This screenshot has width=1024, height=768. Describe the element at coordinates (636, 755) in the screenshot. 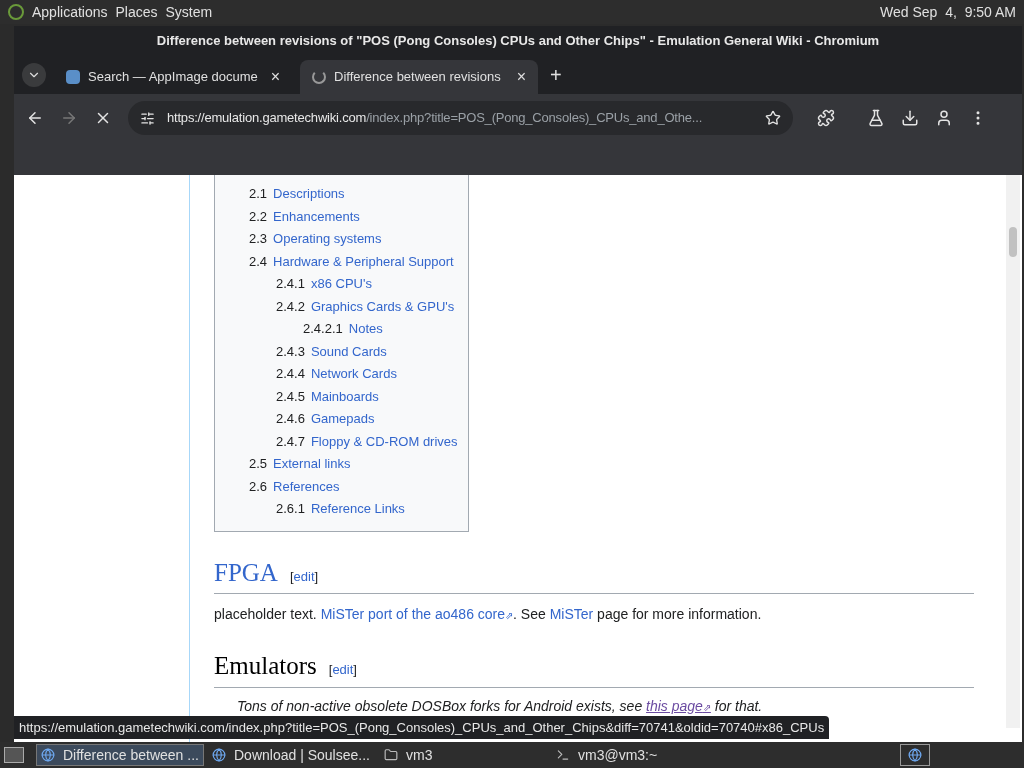

I see `taskbar-button: vm3@vm3:~` at that location.